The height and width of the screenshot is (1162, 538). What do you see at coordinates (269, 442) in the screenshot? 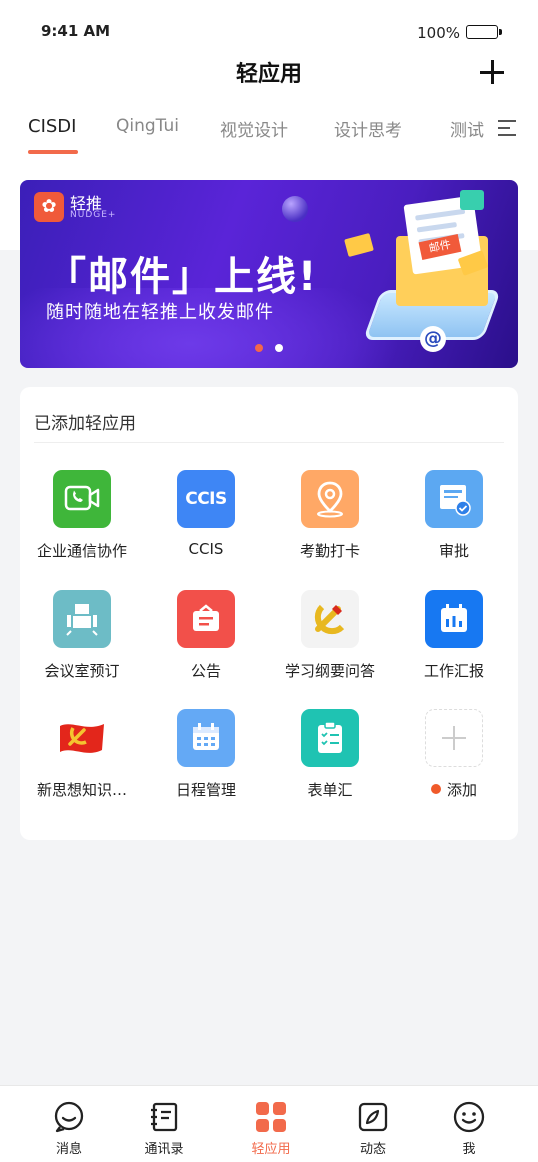
I see `divider` at bounding box center [269, 442].